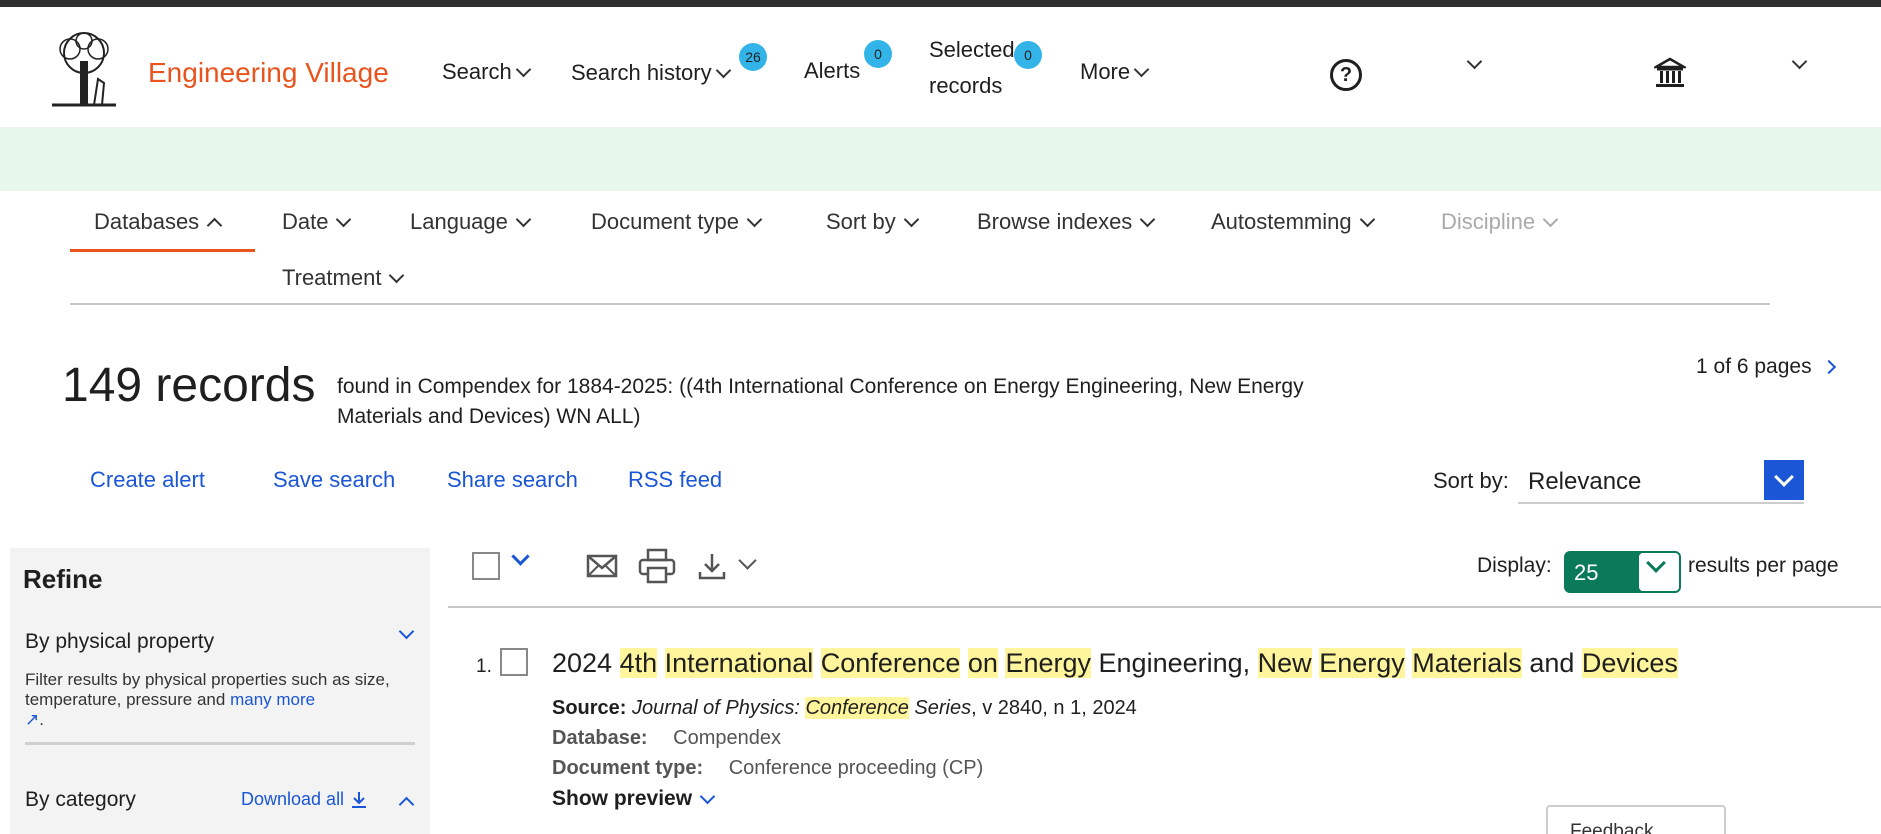  Describe the element at coordinates (406, 631) in the screenshot. I see `physical-property-chevron-down-icon` at that location.